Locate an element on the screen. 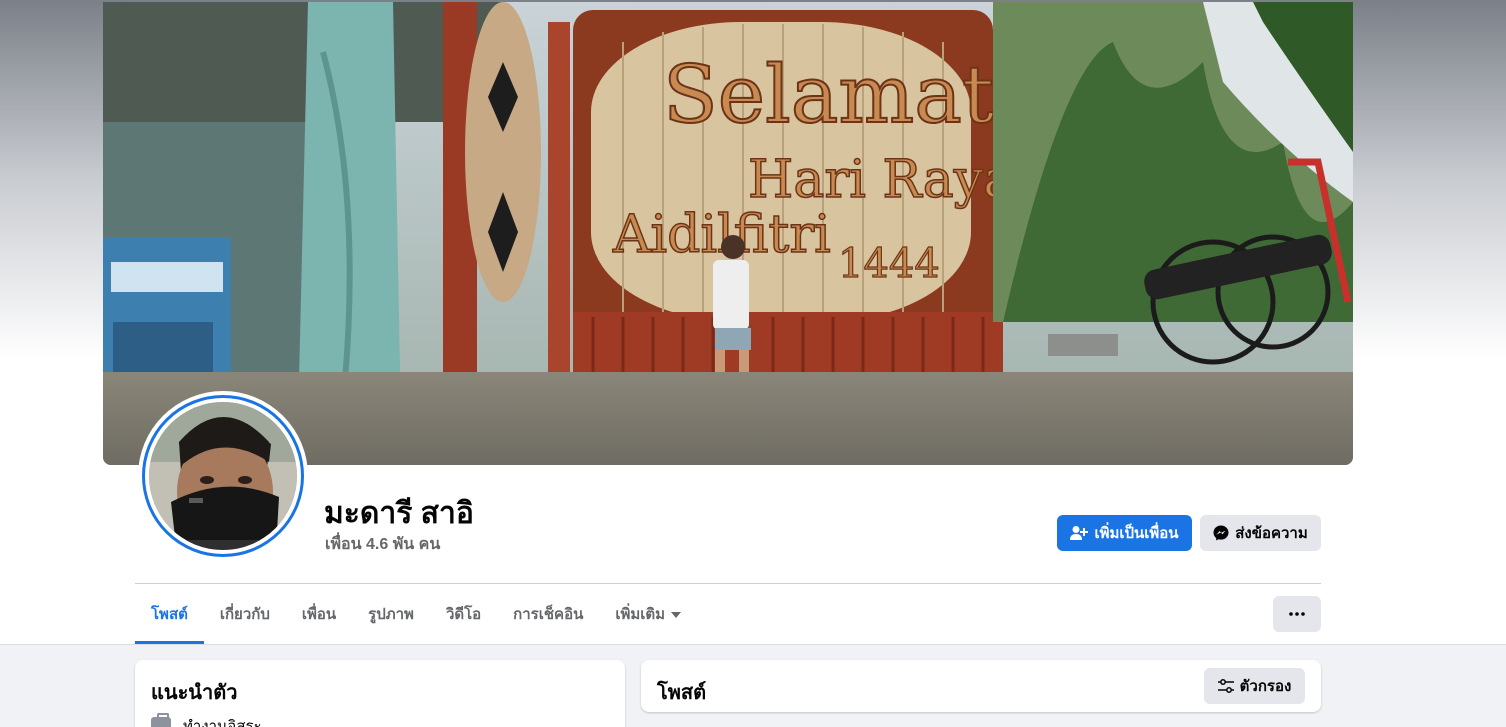 This screenshot has width=1506, height=727. tab-posts: โพสต์ is located at coordinates (169, 614).